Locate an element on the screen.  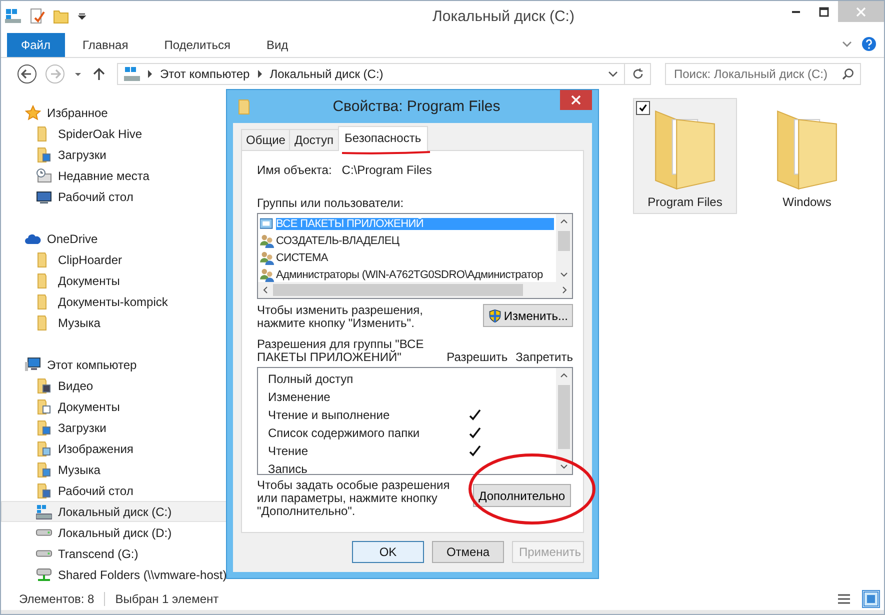
refresh-icon is located at coordinates (638, 74).